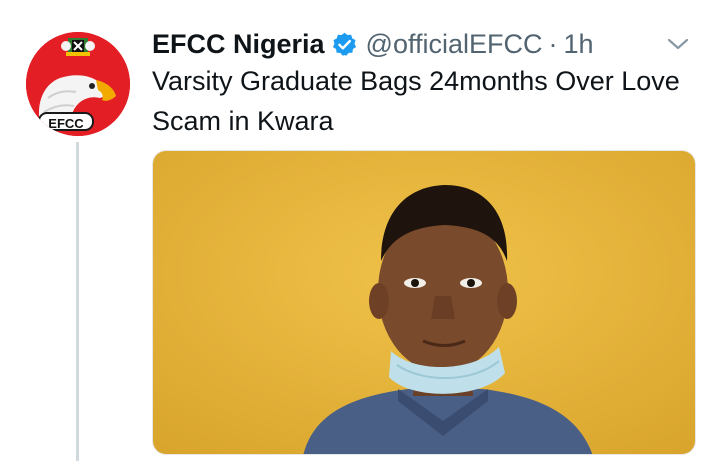  Describe the element at coordinates (77, 301) in the screenshot. I see `thread-line` at that location.